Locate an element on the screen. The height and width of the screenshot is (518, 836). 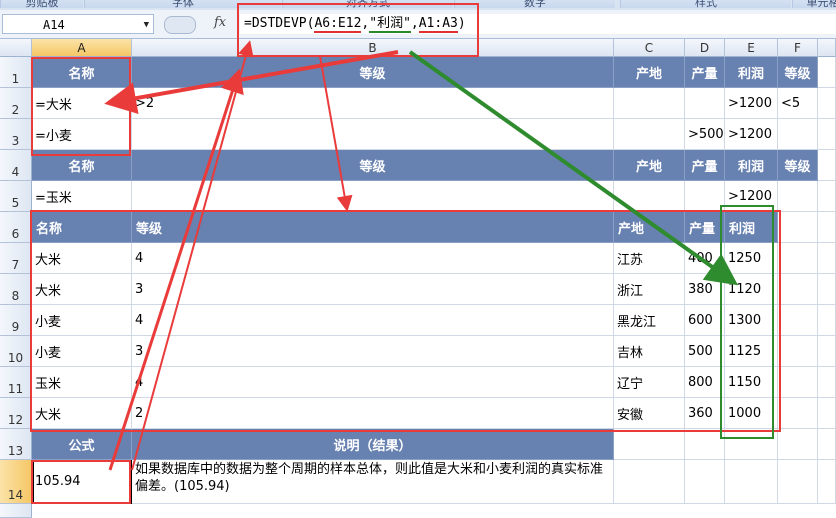
criteria-cell: >1200 is located at coordinates (751, 134).